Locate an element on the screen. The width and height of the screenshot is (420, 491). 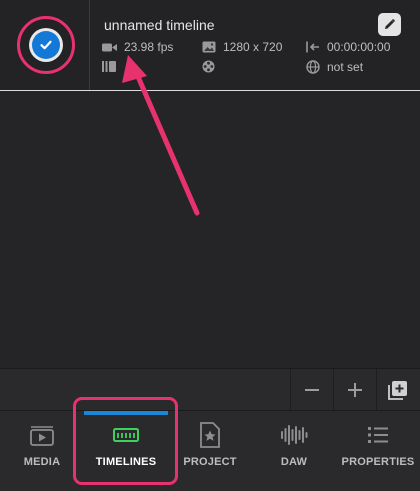
video-camera-icon is located at coordinates (109, 47).